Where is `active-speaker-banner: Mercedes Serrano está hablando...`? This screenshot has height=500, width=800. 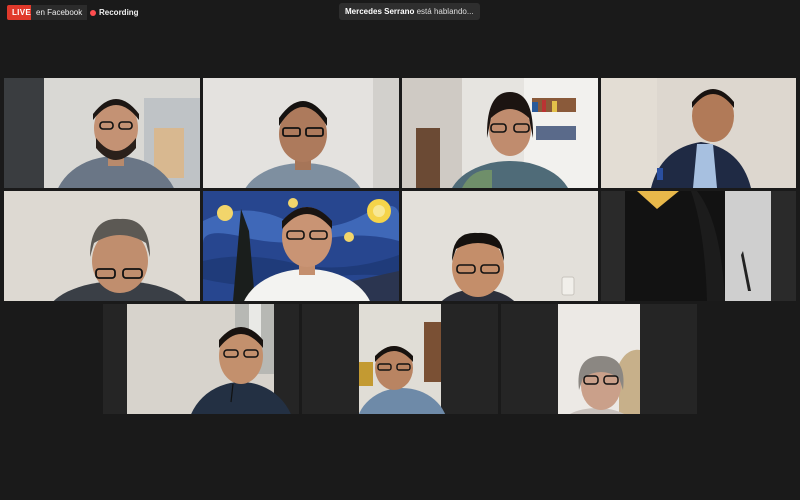
active-speaker-banner: Mercedes Serrano está hablando... is located at coordinates (409, 11).